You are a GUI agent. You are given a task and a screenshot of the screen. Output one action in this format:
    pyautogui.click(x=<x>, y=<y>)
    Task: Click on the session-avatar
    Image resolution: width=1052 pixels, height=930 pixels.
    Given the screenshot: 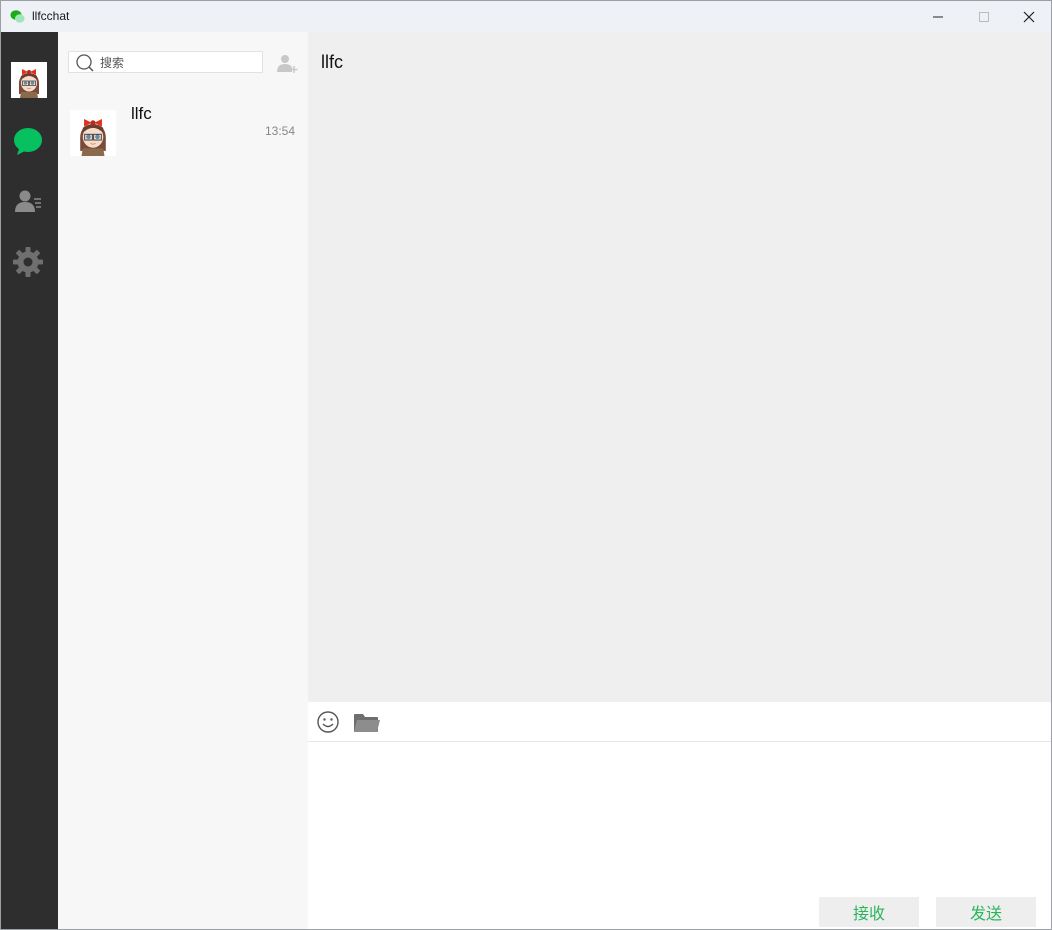 What is the action you would take?
    pyautogui.click(x=93, y=133)
    